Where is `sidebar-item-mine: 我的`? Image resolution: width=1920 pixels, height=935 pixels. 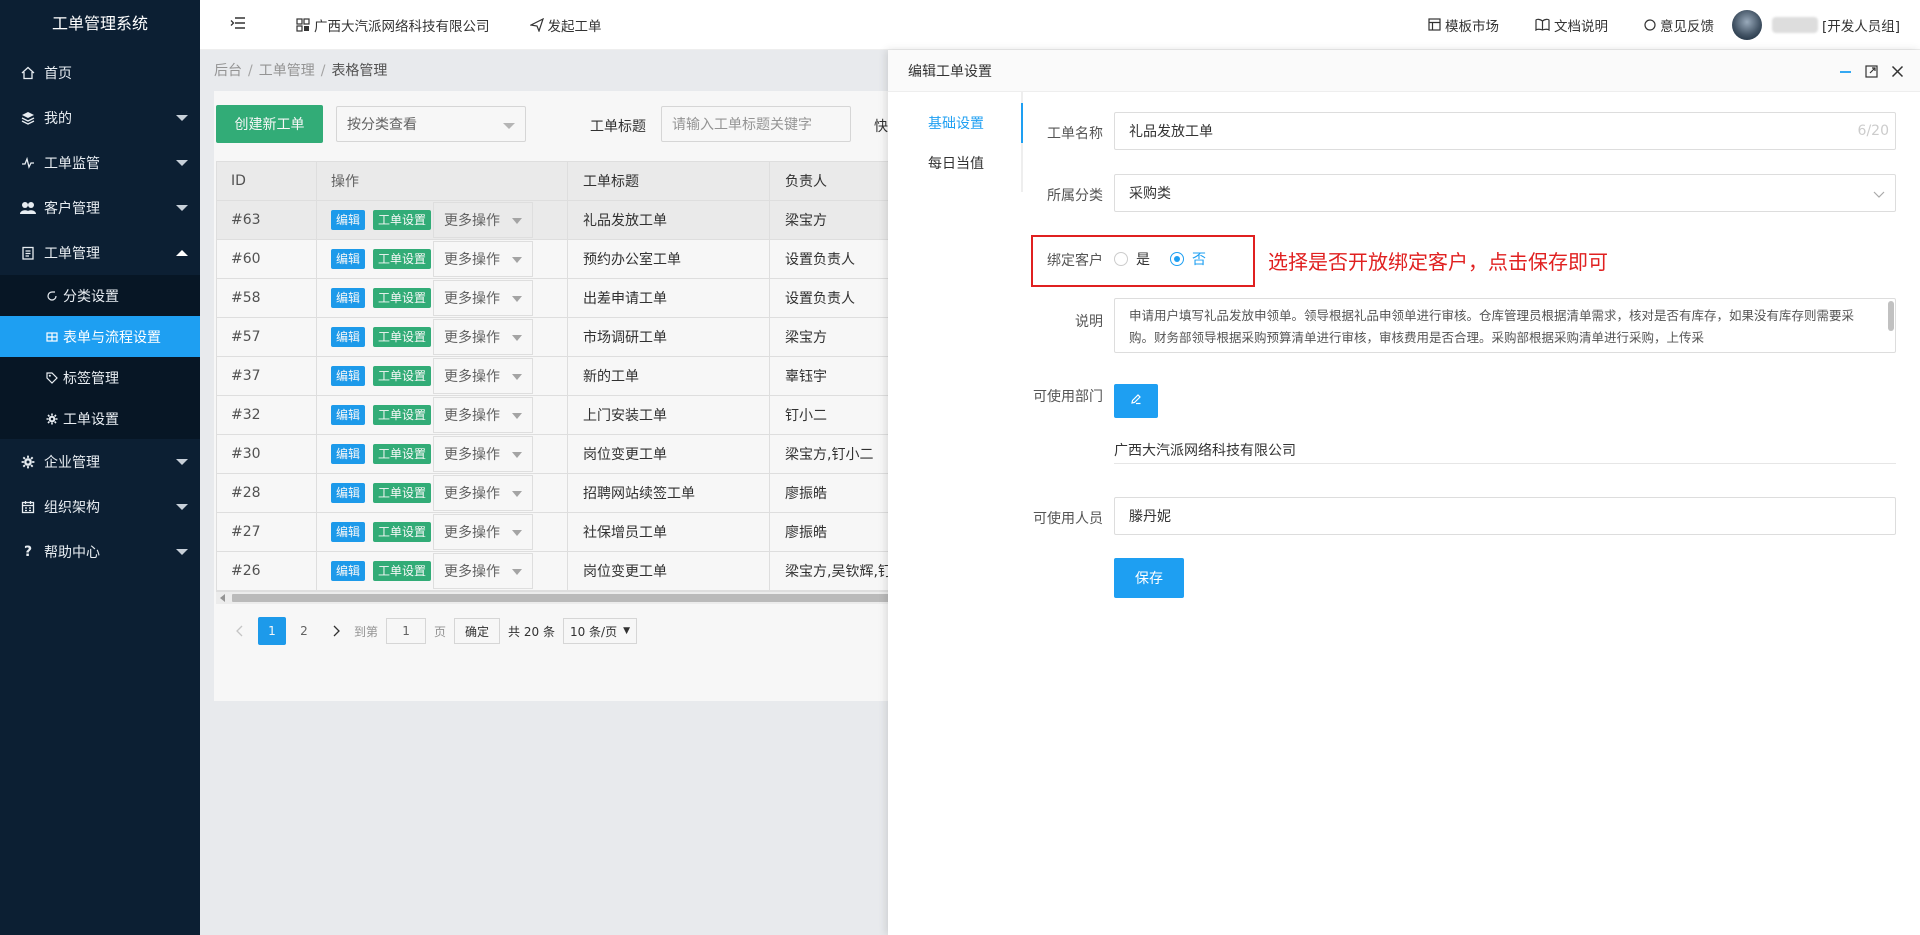 sidebar-item-mine: 我的 is located at coordinates (100, 117).